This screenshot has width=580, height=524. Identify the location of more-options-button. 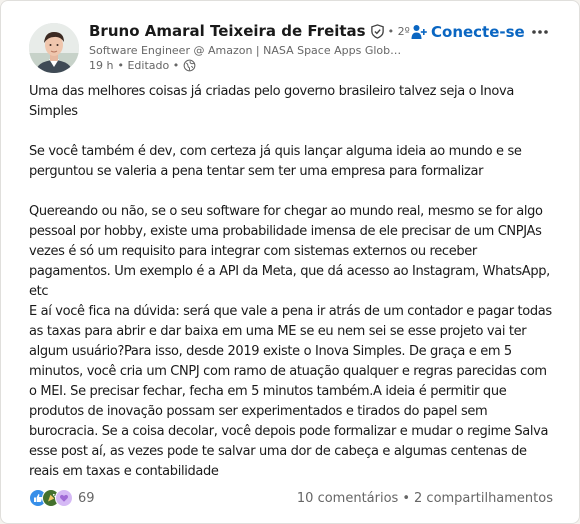
(540, 32).